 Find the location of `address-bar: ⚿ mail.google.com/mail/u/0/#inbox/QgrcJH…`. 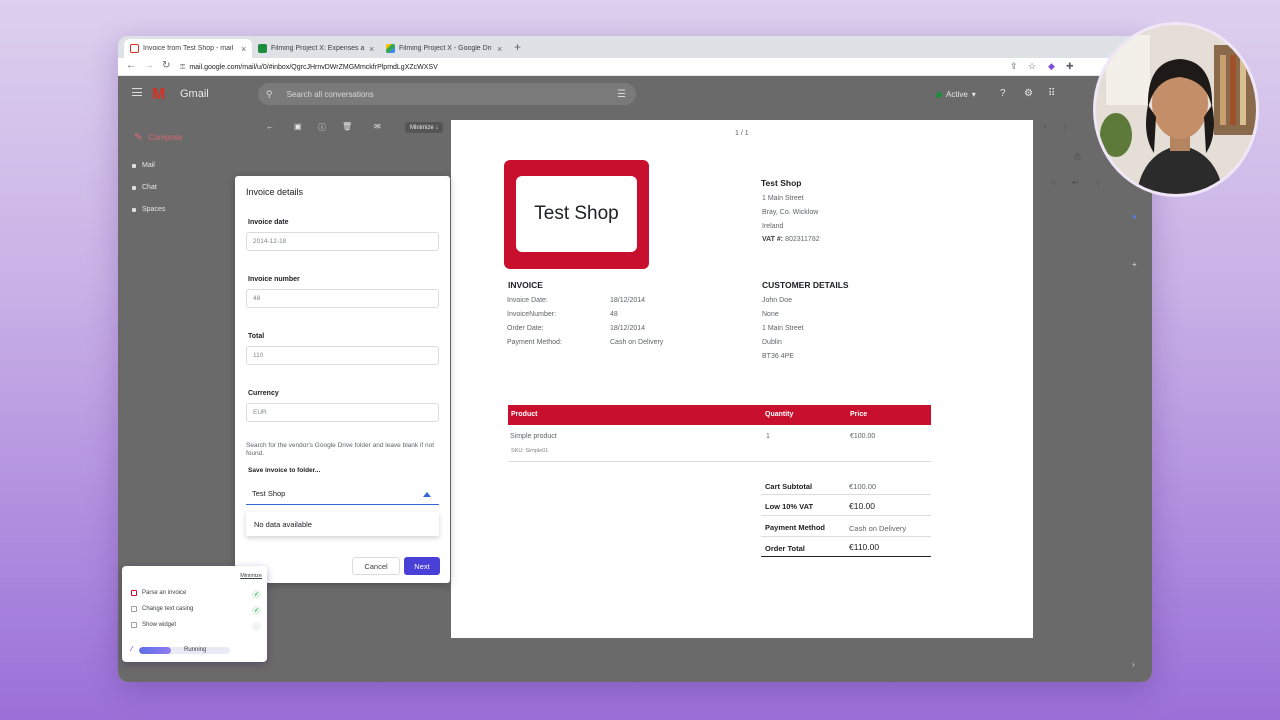

address-bar: ⚿ mail.google.com/mail/u/0/#inbox/QgrcJH… is located at coordinates (625, 67).